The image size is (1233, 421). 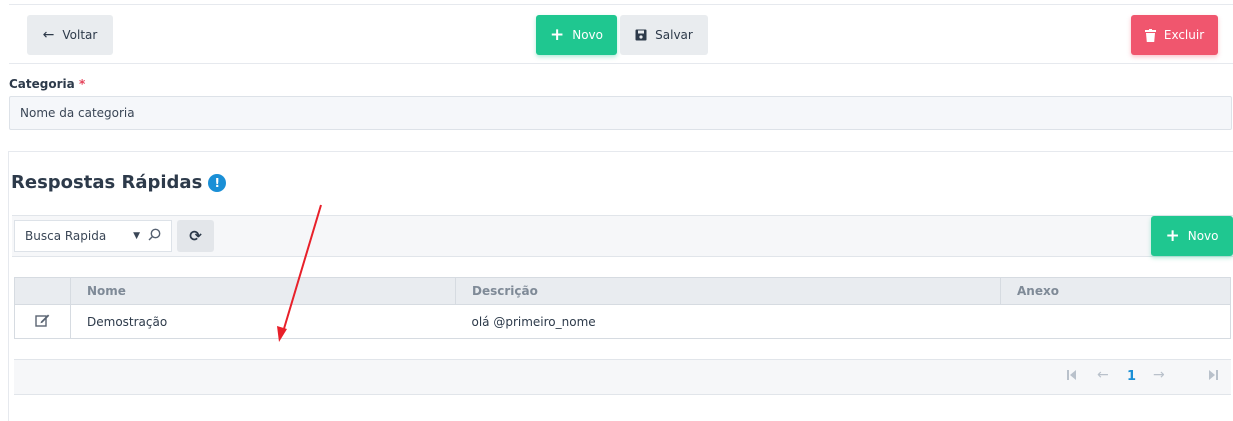 I want to click on caret-down-icon: ▼, so click(x=136, y=236).